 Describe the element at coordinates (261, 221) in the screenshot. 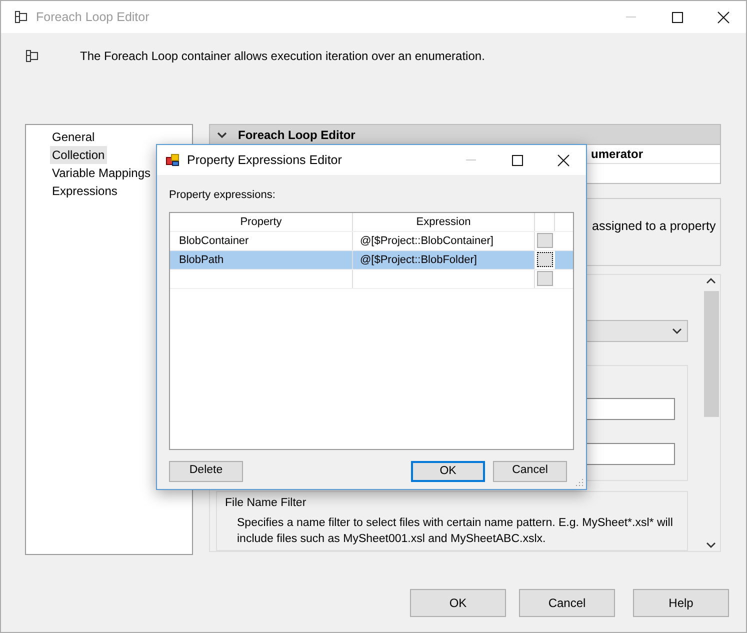

I see `column-header: Property` at that location.